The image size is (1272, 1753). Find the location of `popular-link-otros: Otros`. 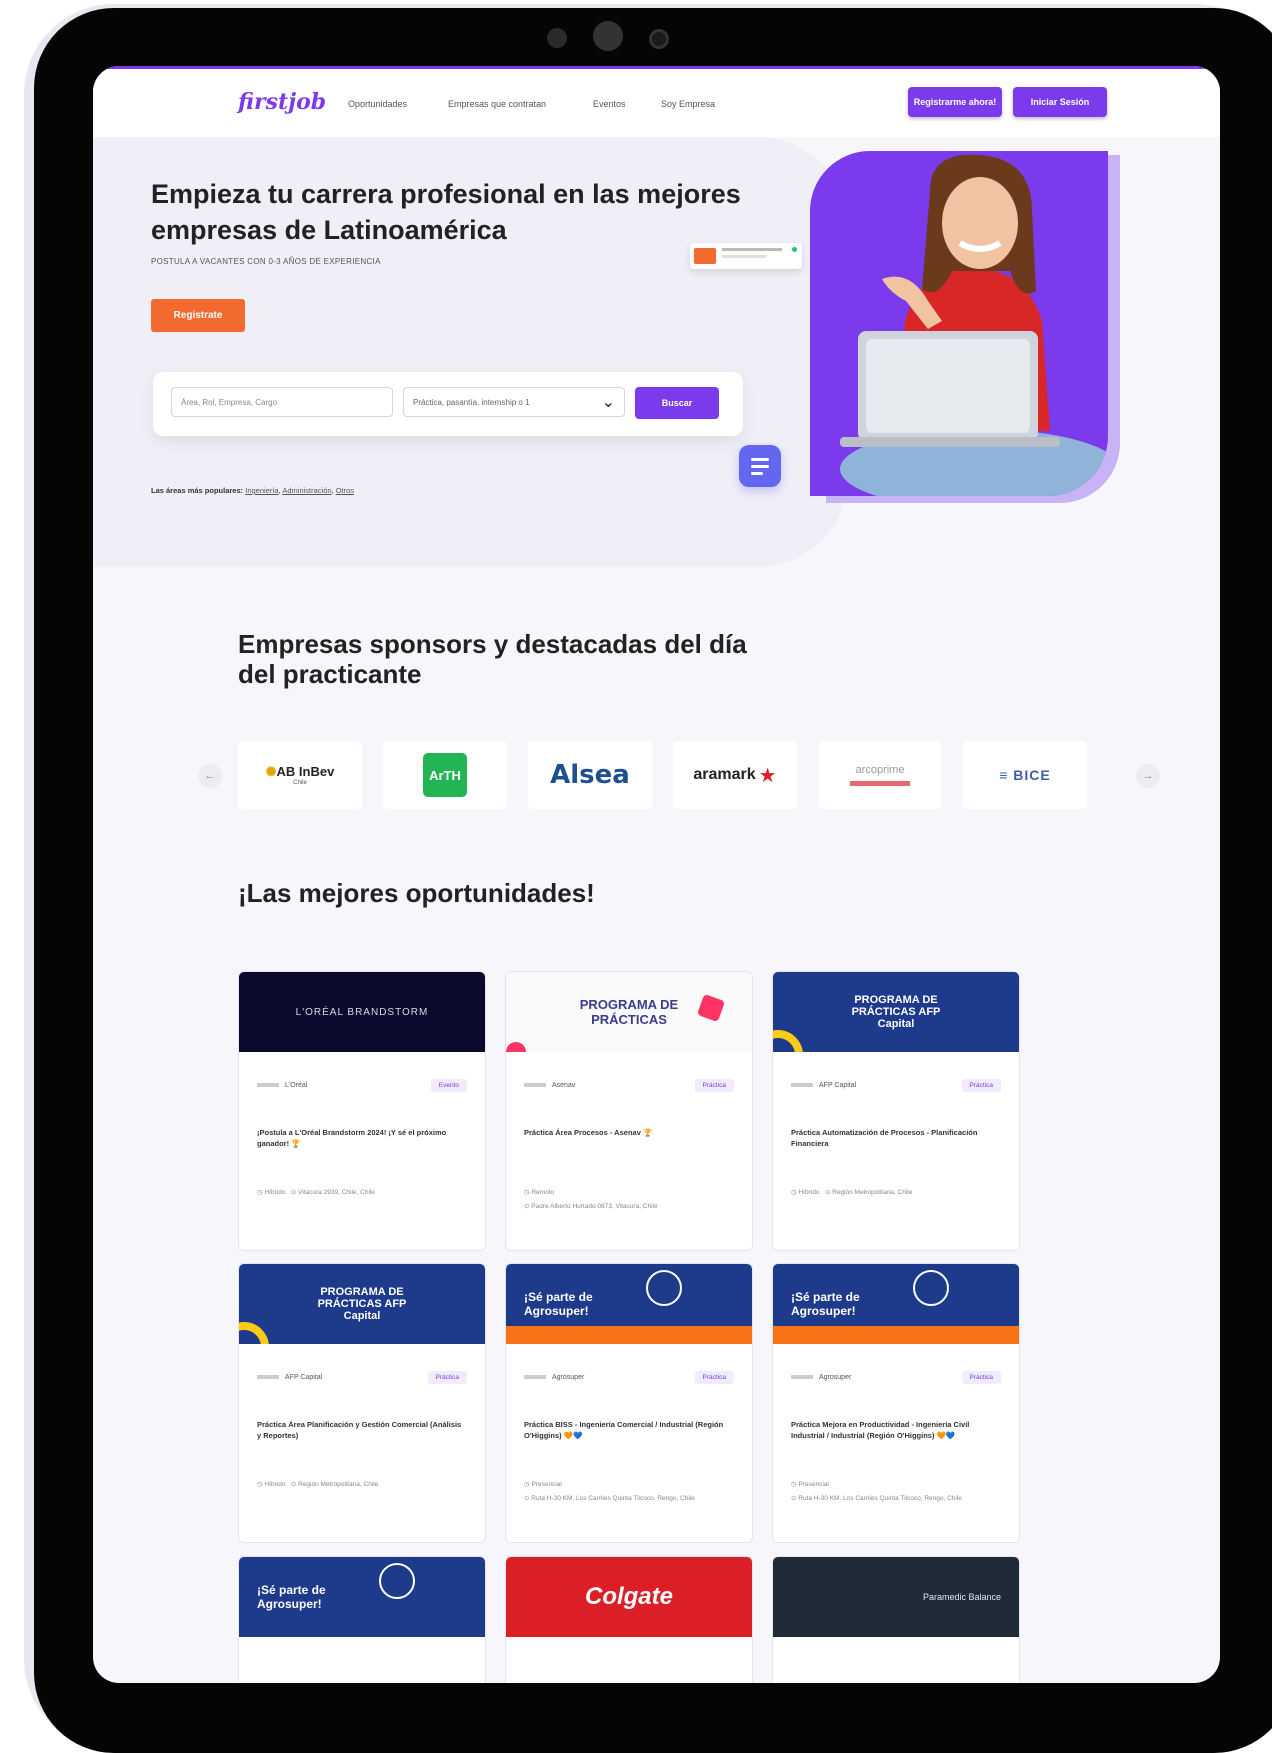

popular-link-otros: Otros is located at coordinates (345, 490).